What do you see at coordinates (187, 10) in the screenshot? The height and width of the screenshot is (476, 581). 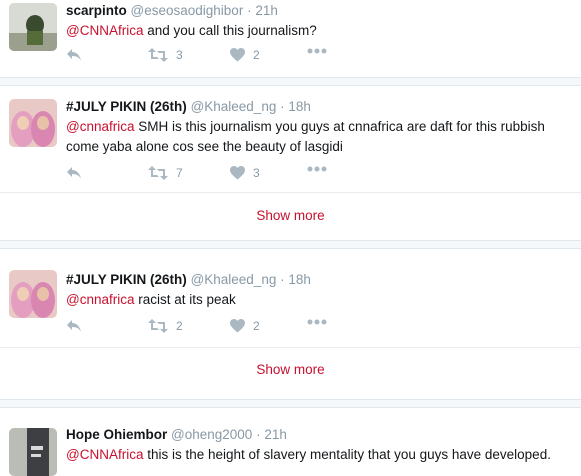 I see `user-handle: @eseosaodighibor` at bounding box center [187, 10].